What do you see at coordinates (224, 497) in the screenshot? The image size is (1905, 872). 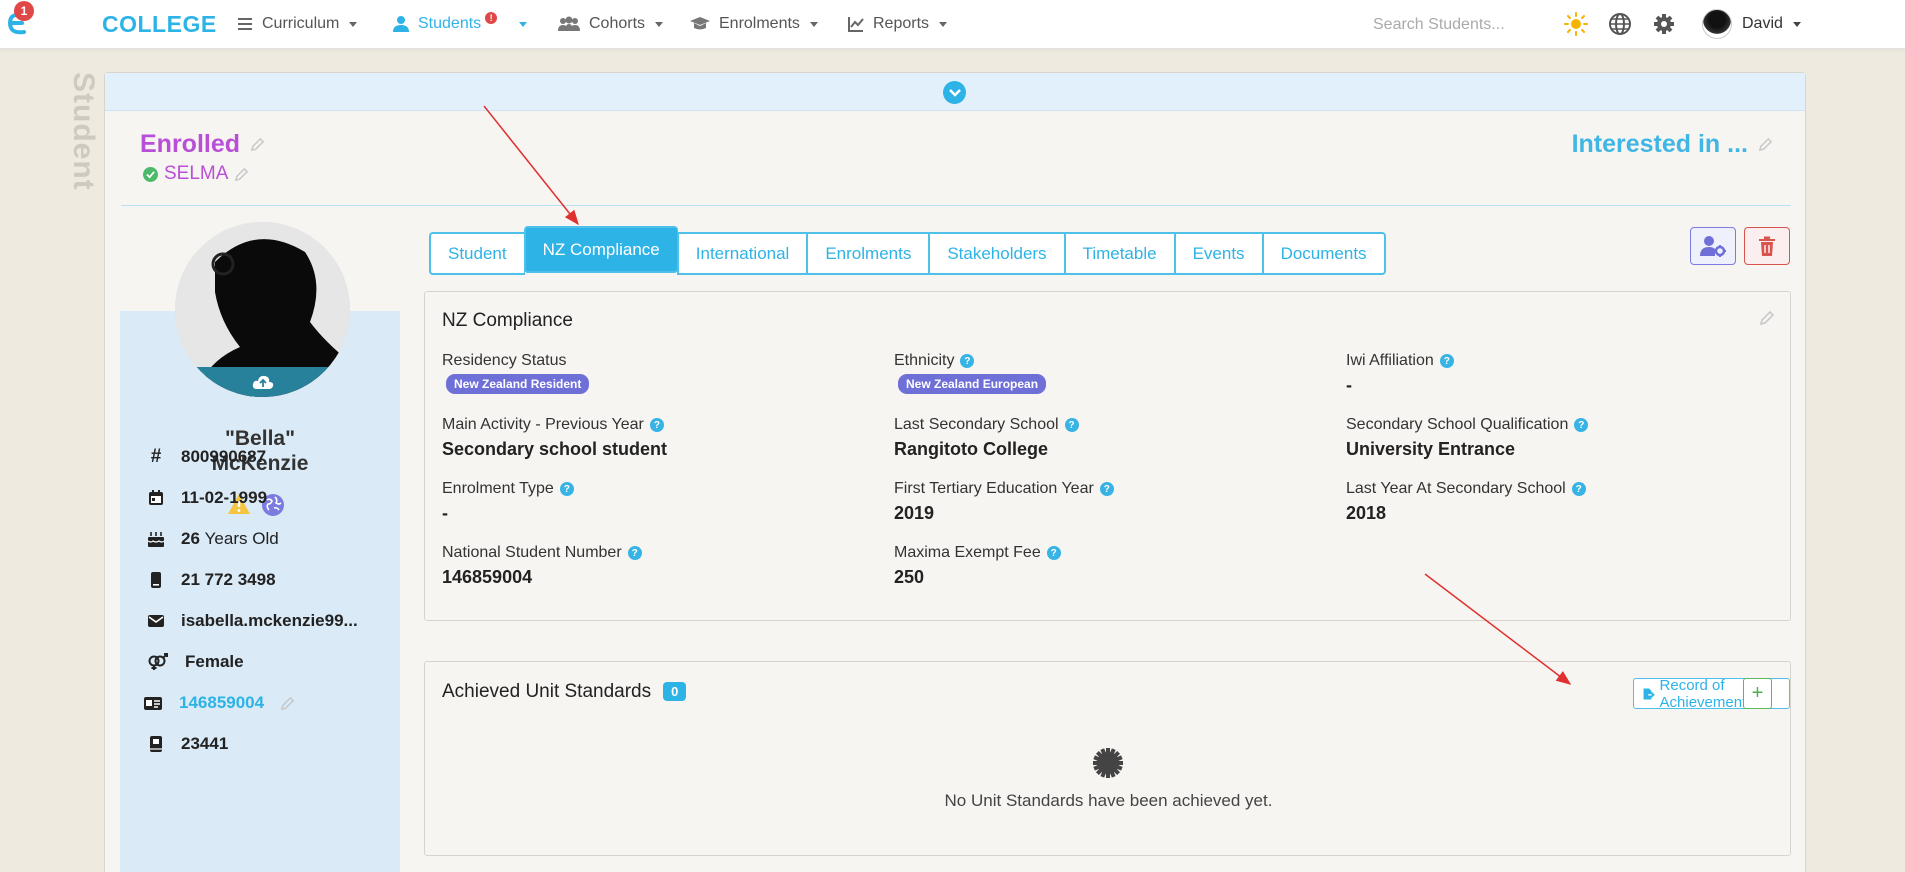 I see `date-of-birth: 11-02-1999` at bounding box center [224, 497].